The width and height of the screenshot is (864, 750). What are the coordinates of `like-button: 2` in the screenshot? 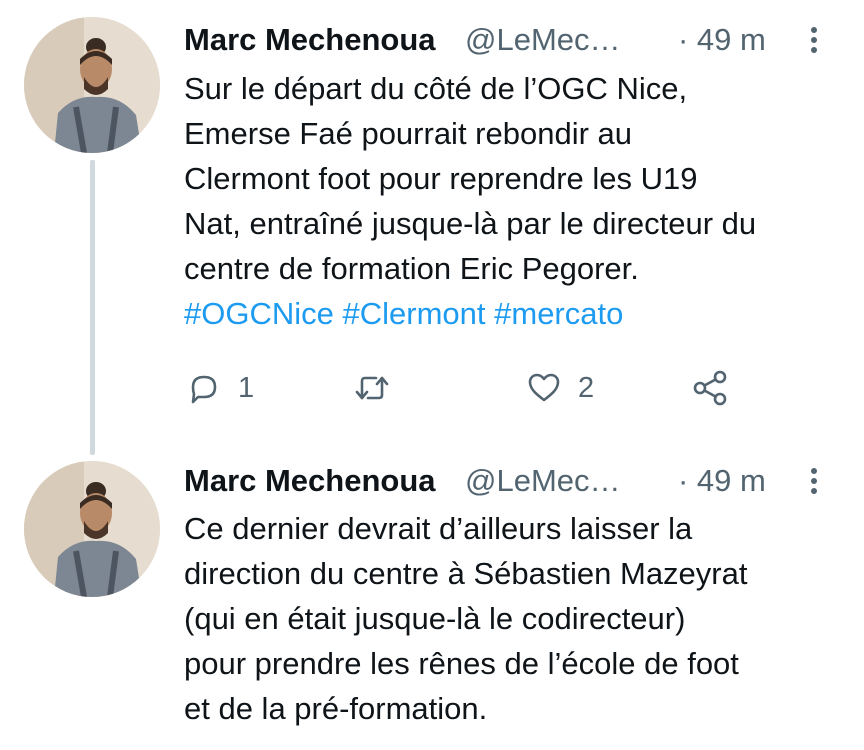 It's located at (559, 388).